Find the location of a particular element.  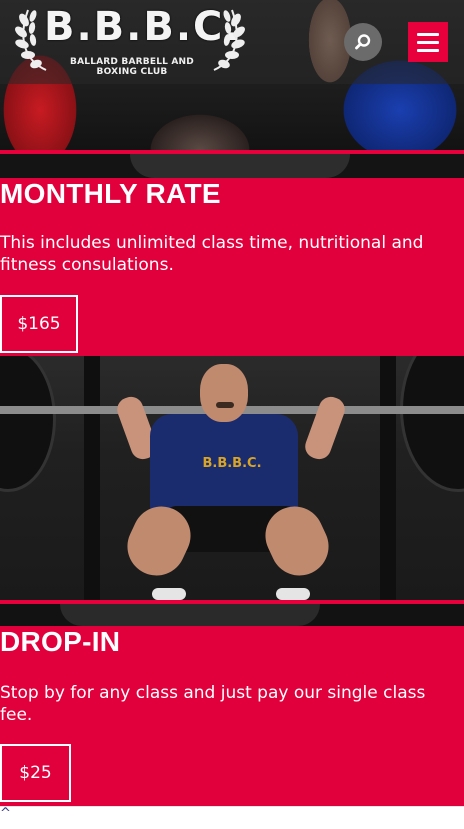

photo-bottom-shape is located at coordinates (190, 615).